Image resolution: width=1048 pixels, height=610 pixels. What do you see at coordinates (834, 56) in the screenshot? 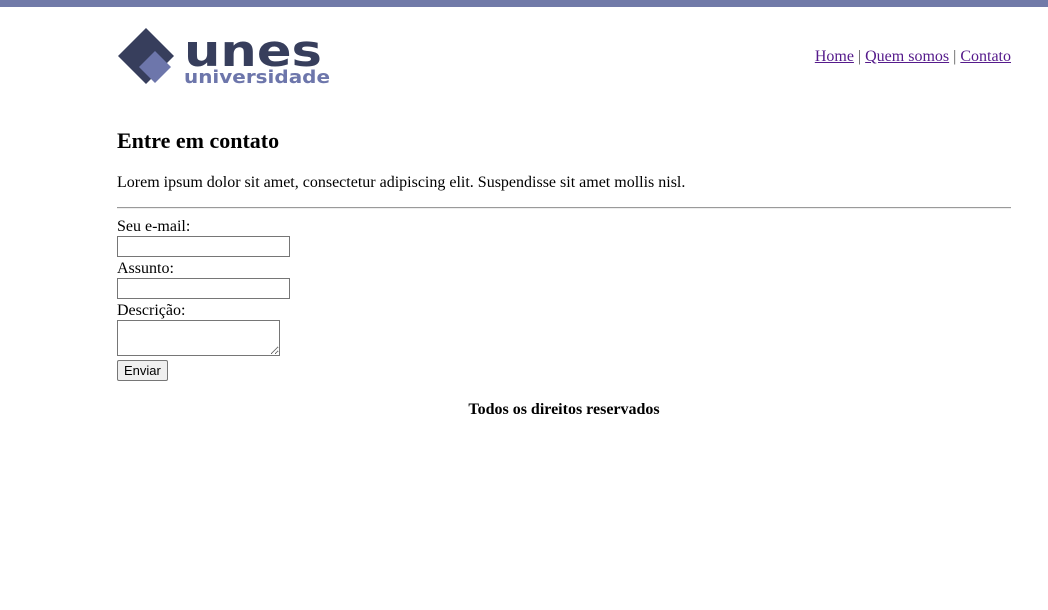
I see `nav-link-home: Home` at bounding box center [834, 56].